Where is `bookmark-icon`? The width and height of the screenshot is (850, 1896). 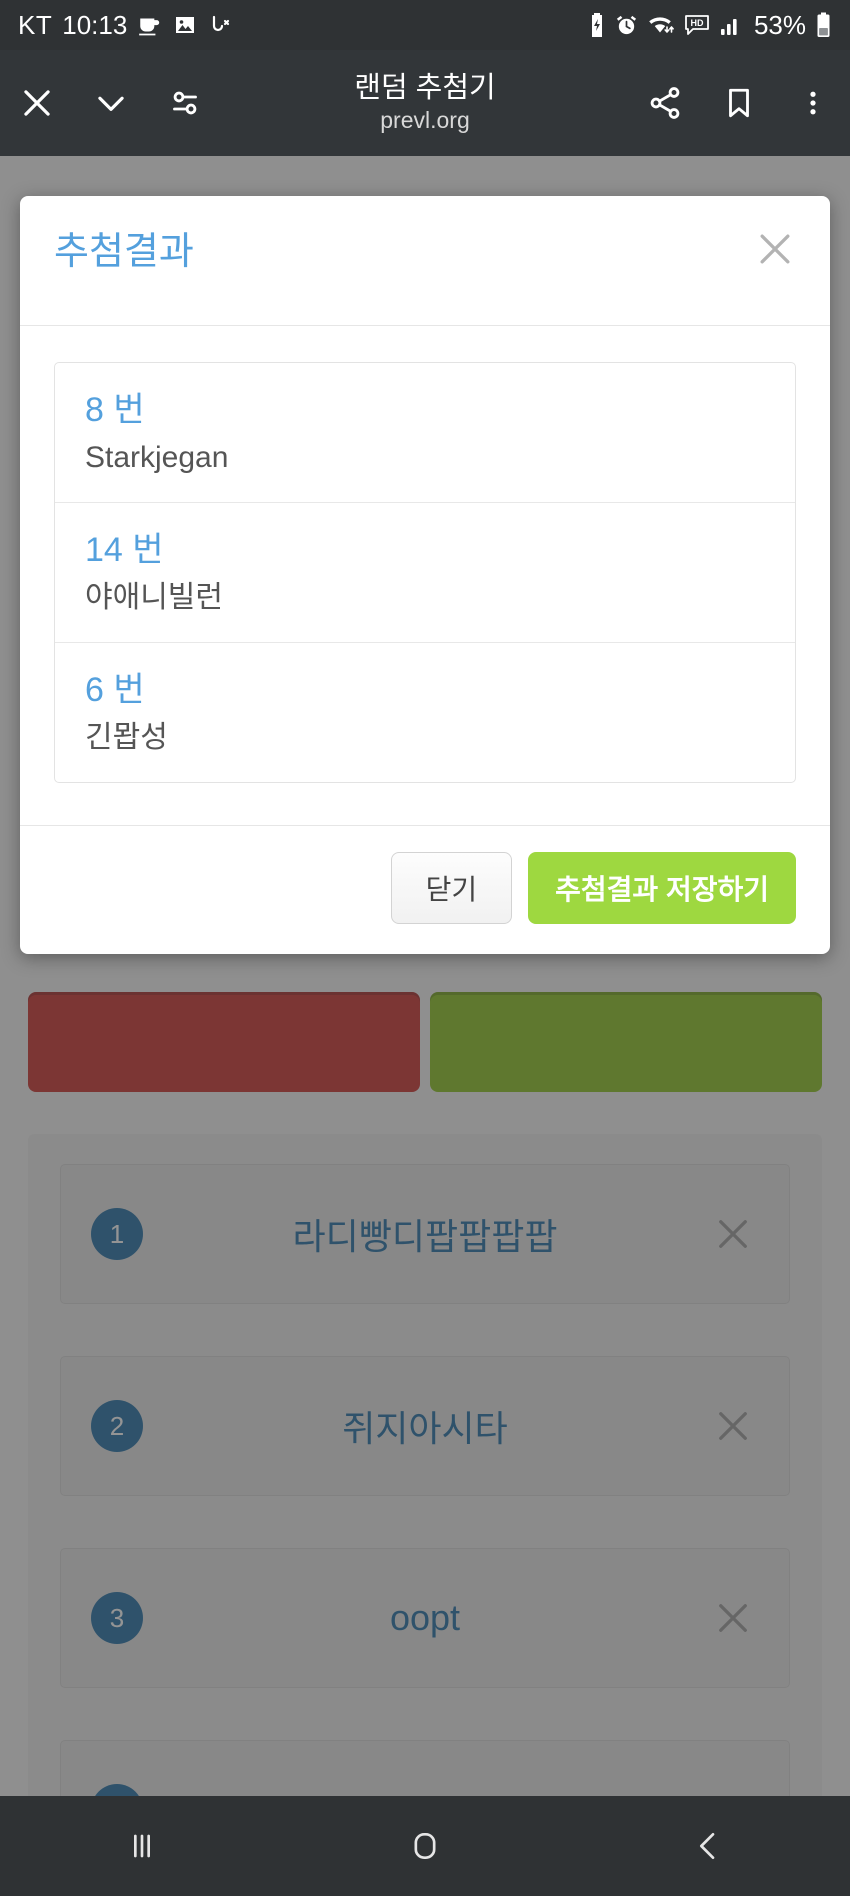 bookmark-icon is located at coordinates (739, 103).